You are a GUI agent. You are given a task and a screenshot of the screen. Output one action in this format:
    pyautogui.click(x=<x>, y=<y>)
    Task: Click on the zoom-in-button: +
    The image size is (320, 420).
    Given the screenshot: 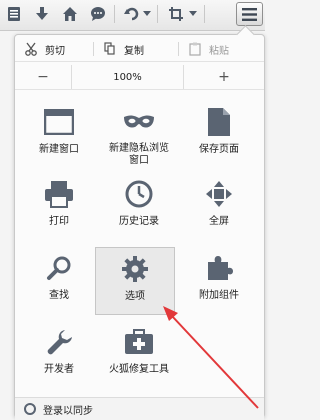 What is the action you would take?
    pyautogui.click(x=224, y=77)
    